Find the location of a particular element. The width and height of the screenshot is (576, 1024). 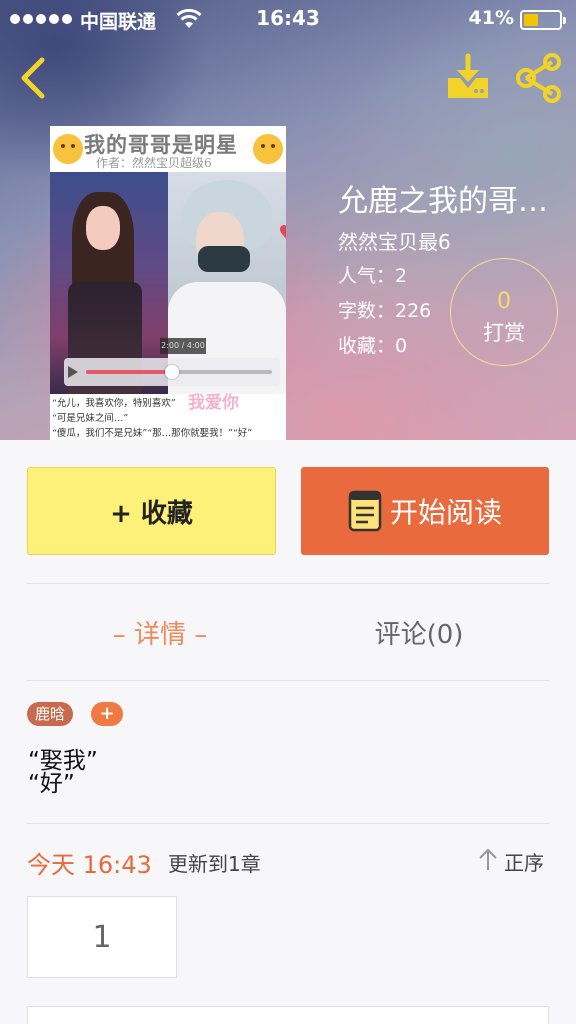

update-time: 今天 16:43 is located at coordinates (89, 865).